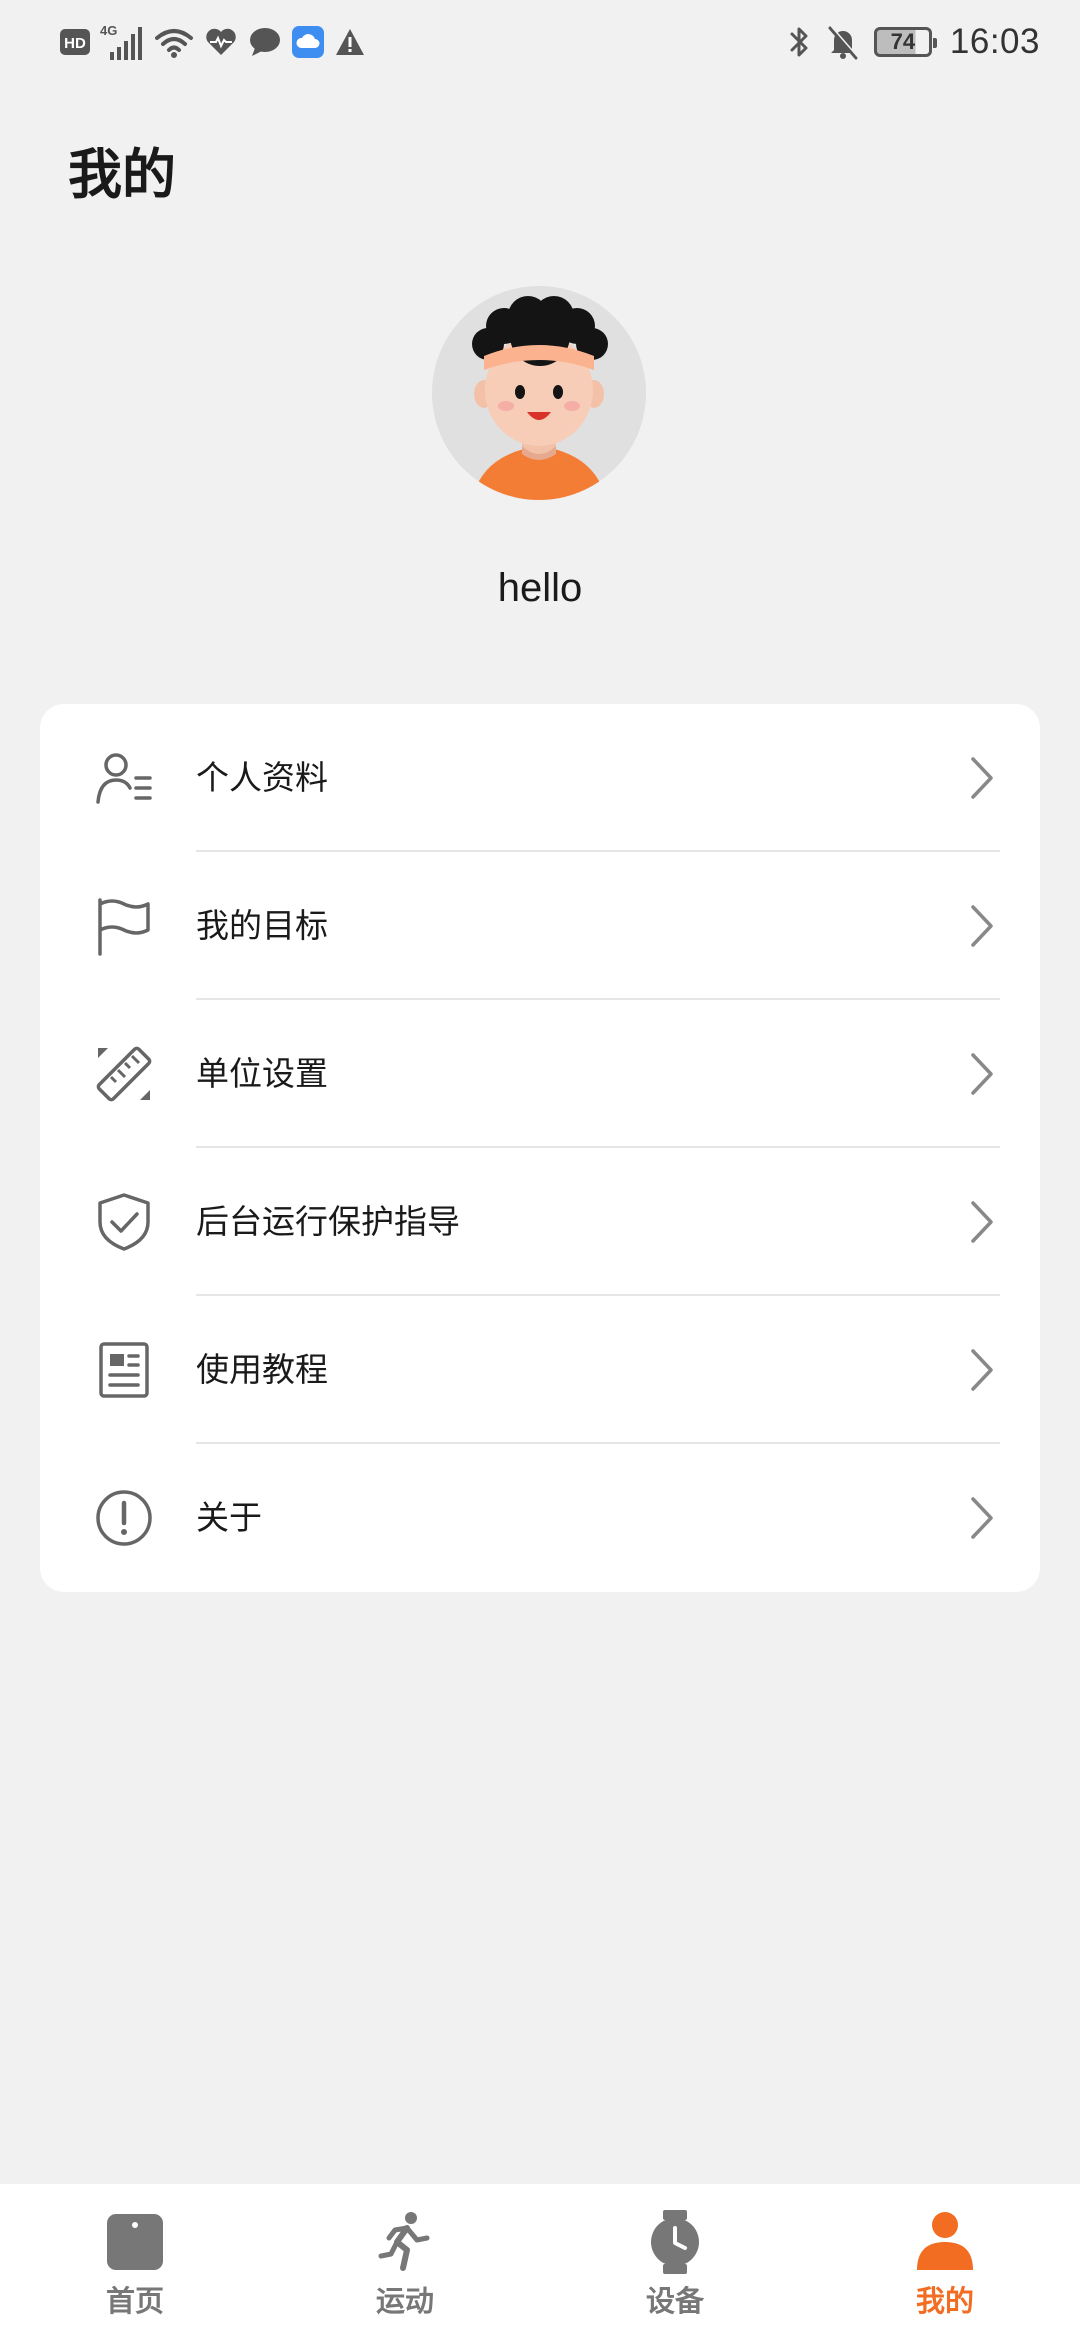 This screenshot has width=1080, height=2340. I want to click on nav-tab-home: 首页, so click(135, 2262).